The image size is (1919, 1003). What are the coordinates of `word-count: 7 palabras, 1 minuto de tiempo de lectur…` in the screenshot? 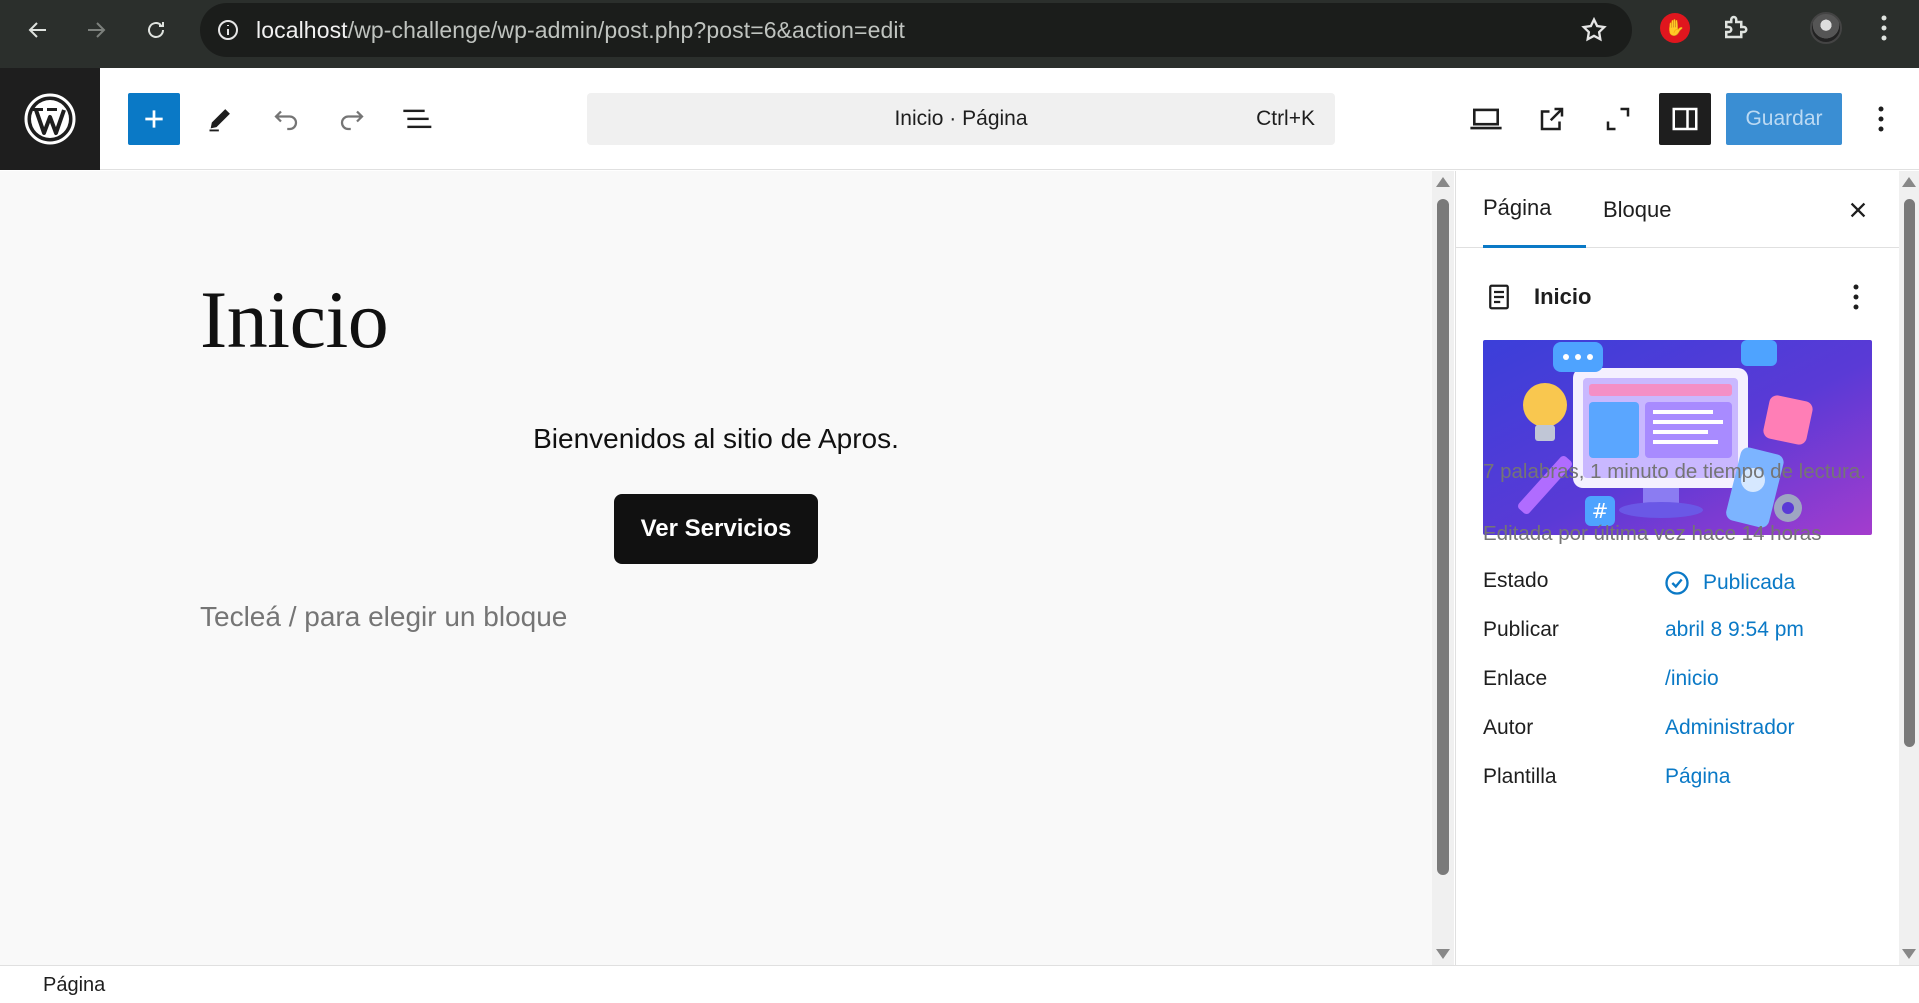 It's located at (1674, 471).